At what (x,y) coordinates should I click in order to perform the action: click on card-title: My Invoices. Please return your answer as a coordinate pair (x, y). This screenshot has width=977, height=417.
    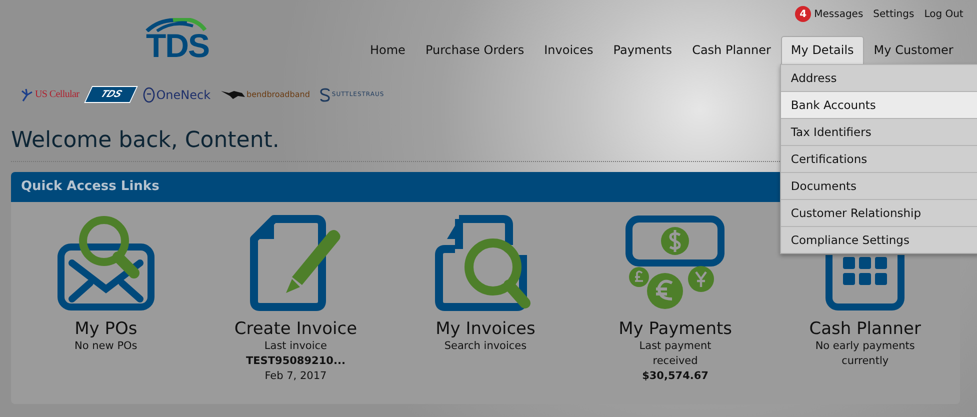
    Looking at the image, I should click on (486, 329).